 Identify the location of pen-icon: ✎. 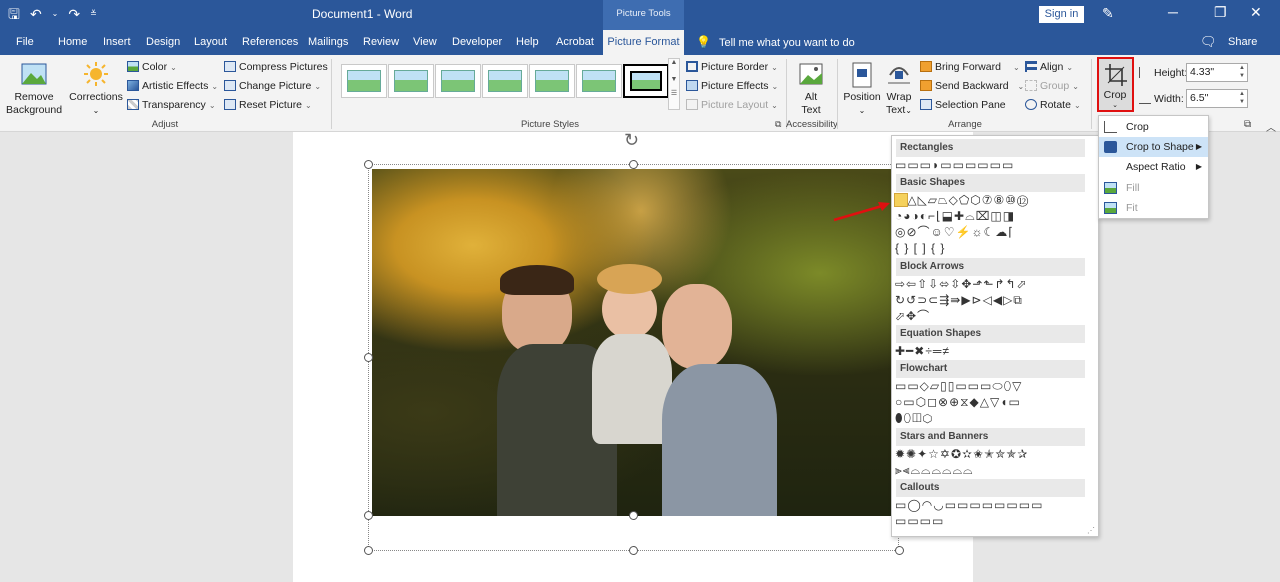
(1108, 13).